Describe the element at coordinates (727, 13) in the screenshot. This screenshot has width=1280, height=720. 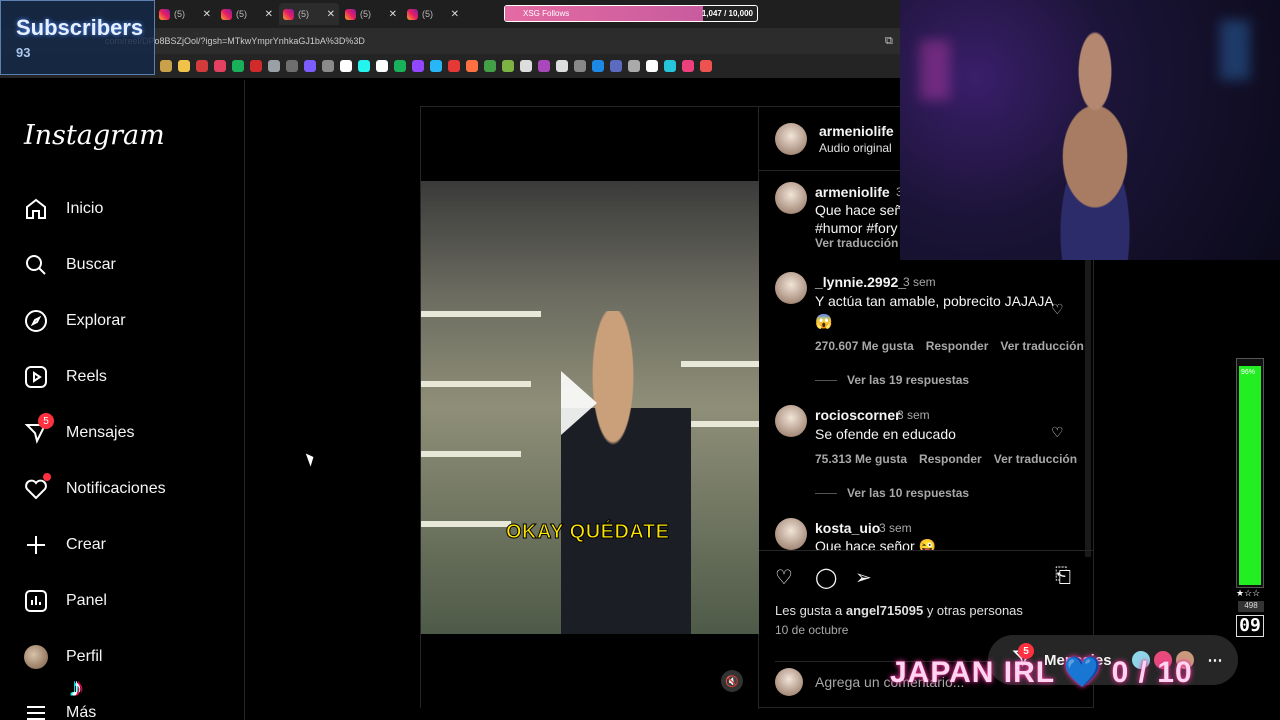
I see `follow-goal-count: 1,047 / 10,000` at that location.